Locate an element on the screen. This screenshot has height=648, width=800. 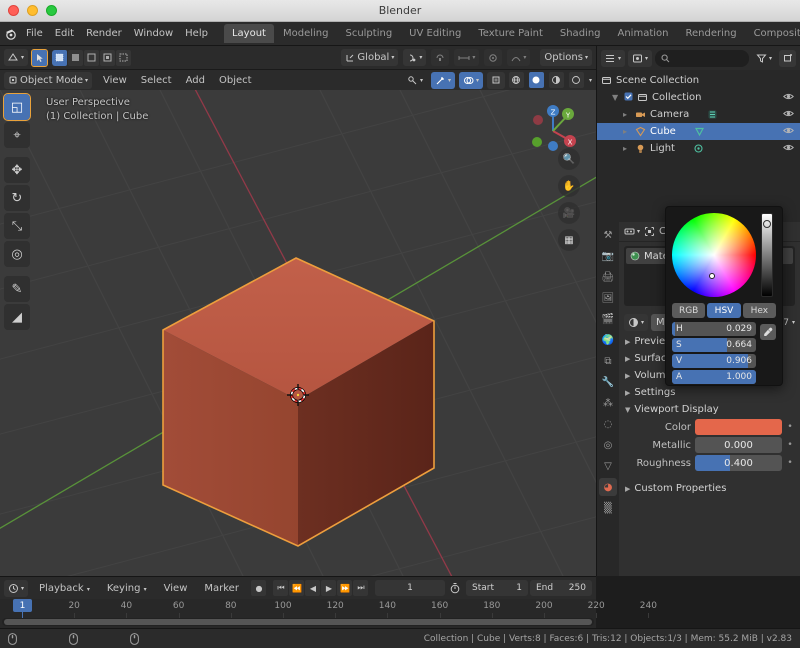
metallic-control: 0.000 is located at coordinates (738, 445).